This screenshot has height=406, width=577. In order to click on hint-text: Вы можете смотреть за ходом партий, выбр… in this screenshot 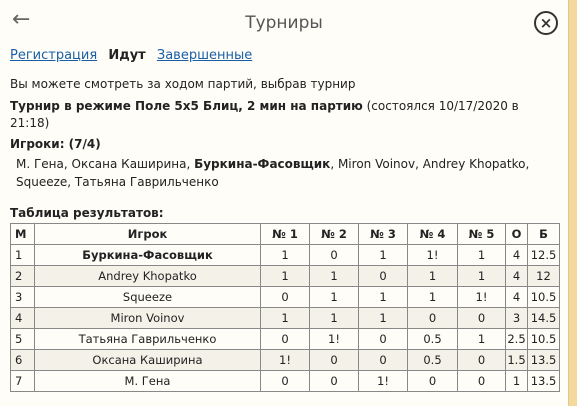, I will do `click(183, 84)`.